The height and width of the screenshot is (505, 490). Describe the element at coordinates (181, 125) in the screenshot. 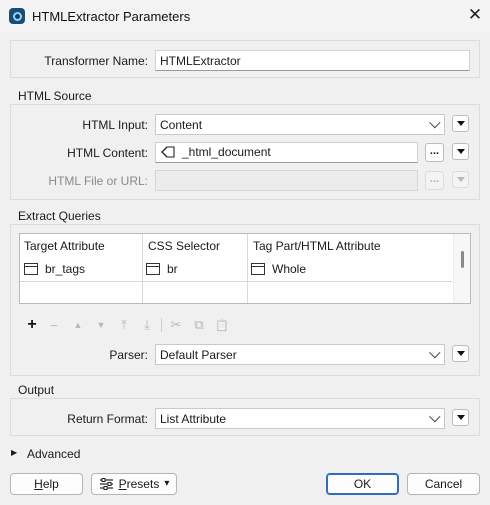

I see `html-input-value: Content` at that location.